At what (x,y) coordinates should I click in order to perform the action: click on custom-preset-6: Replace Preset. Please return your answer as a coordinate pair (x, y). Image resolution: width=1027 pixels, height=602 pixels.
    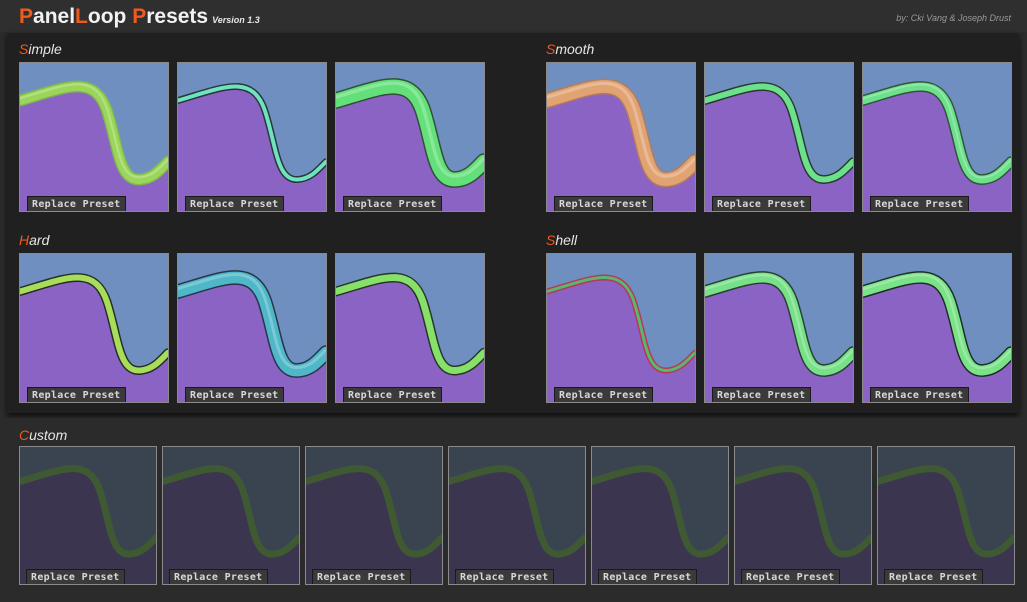
    Looking at the image, I should click on (803, 515).